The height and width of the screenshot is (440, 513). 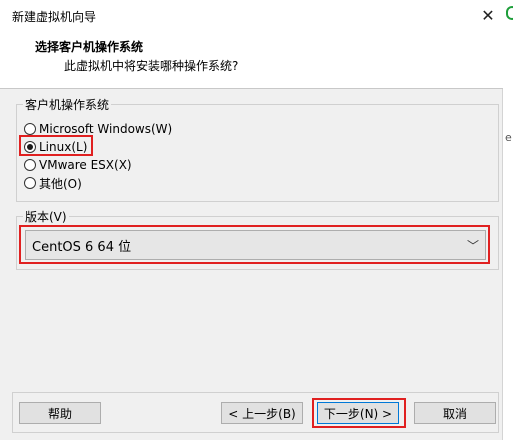 What do you see at coordinates (262, 413) in the screenshot?
I see `back-button: < 上一步(B)` at bounding box center [262, 413].